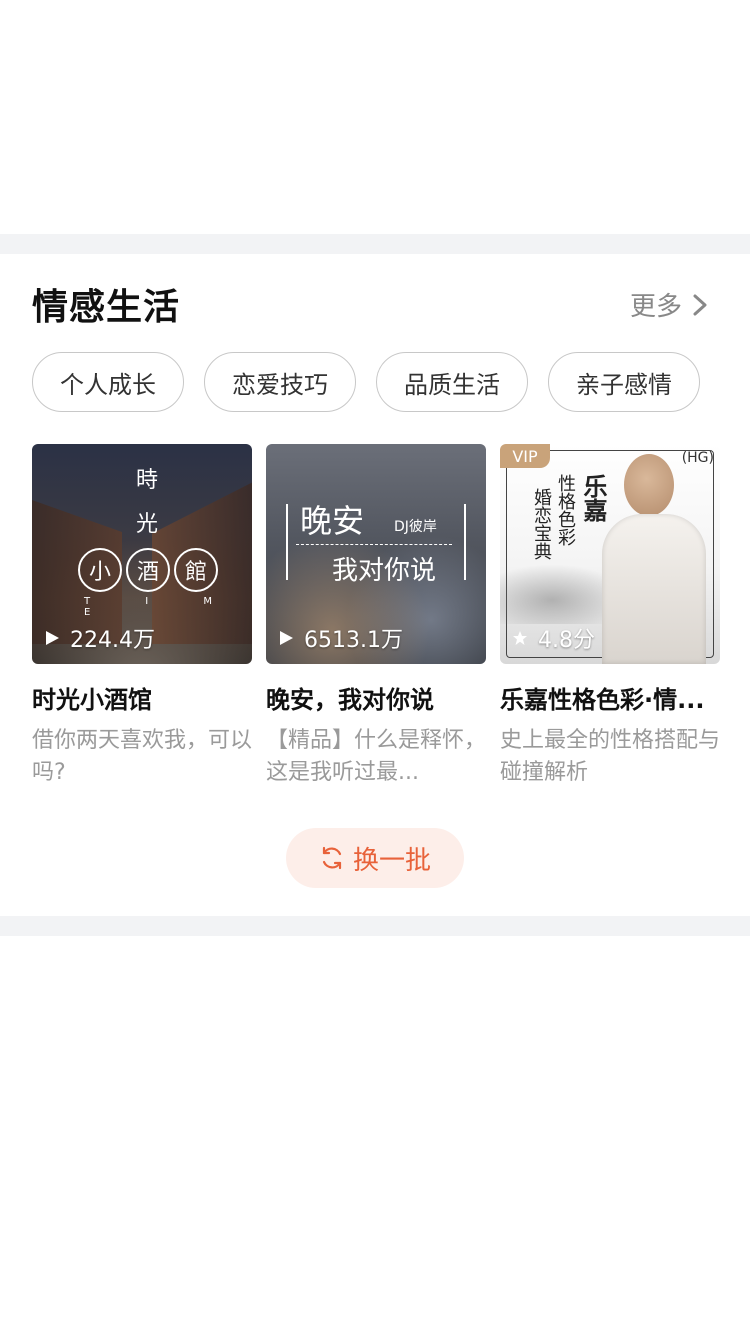 The image size is (750, 1334). What do you see at coordinates (655, 307) in the screenshot?
I see `more-label: 更多` at bounding box center [655, 307].